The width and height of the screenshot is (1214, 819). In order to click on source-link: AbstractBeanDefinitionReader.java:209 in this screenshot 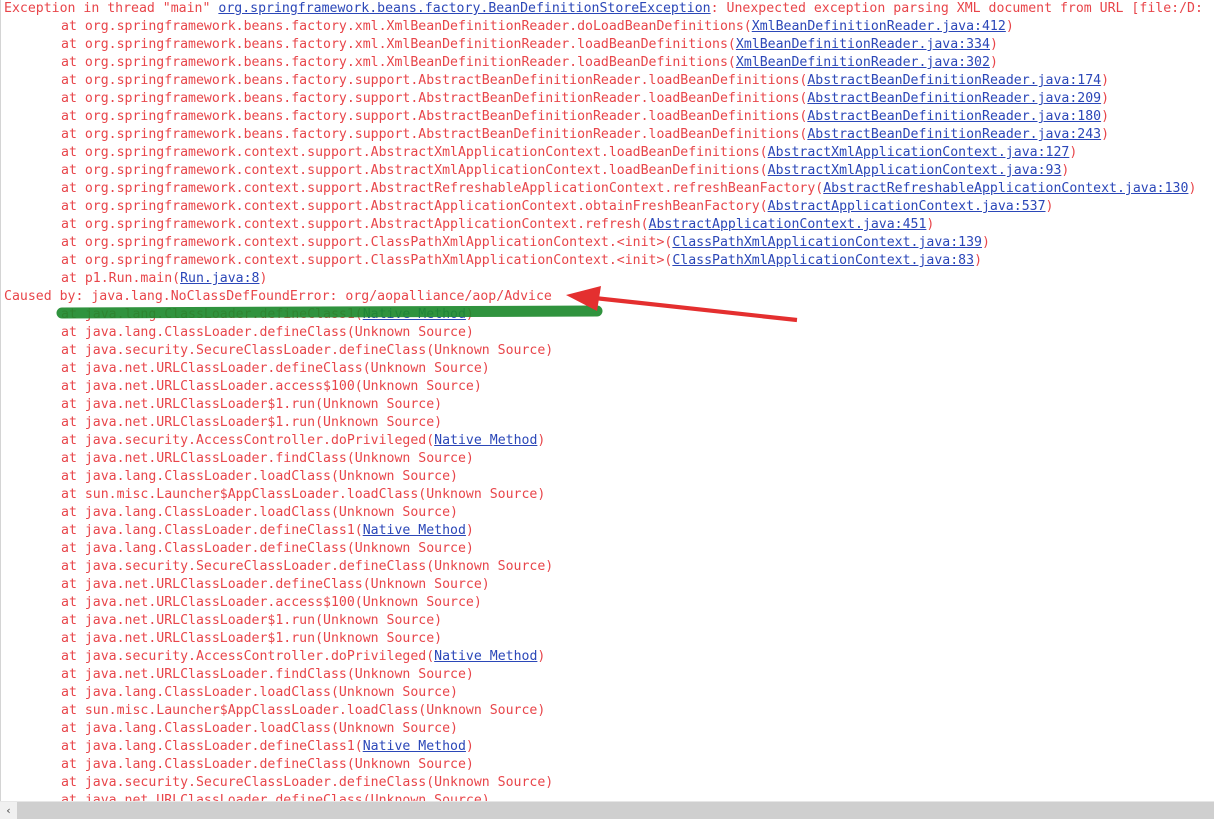, I will do `click(954, 98)`.